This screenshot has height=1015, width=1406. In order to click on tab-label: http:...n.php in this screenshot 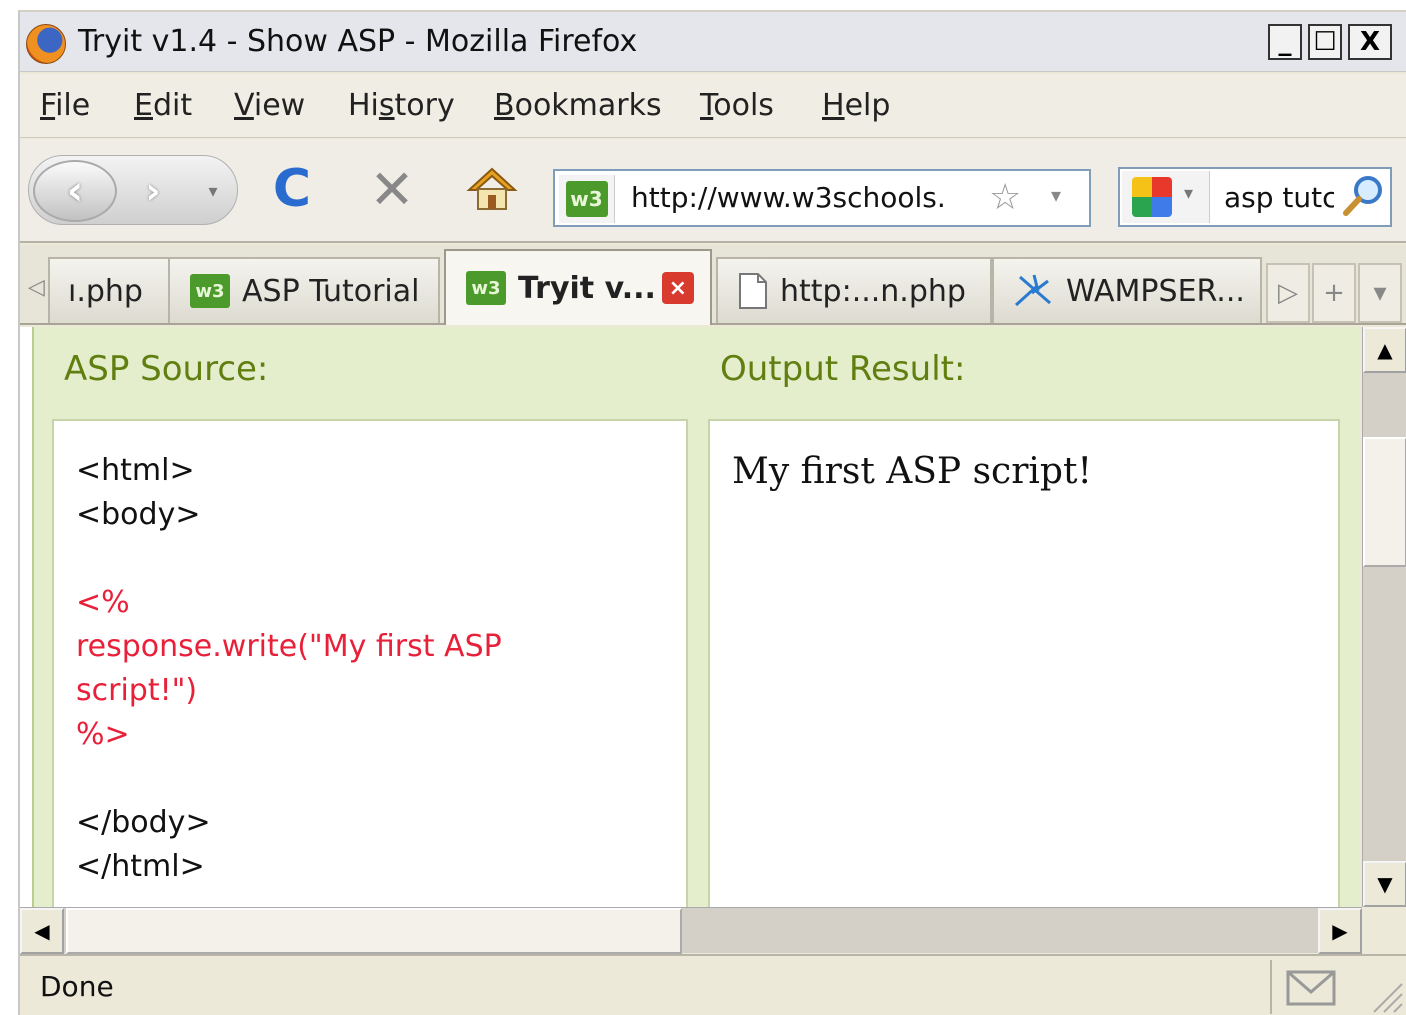, I will do `click(873, 291)`.